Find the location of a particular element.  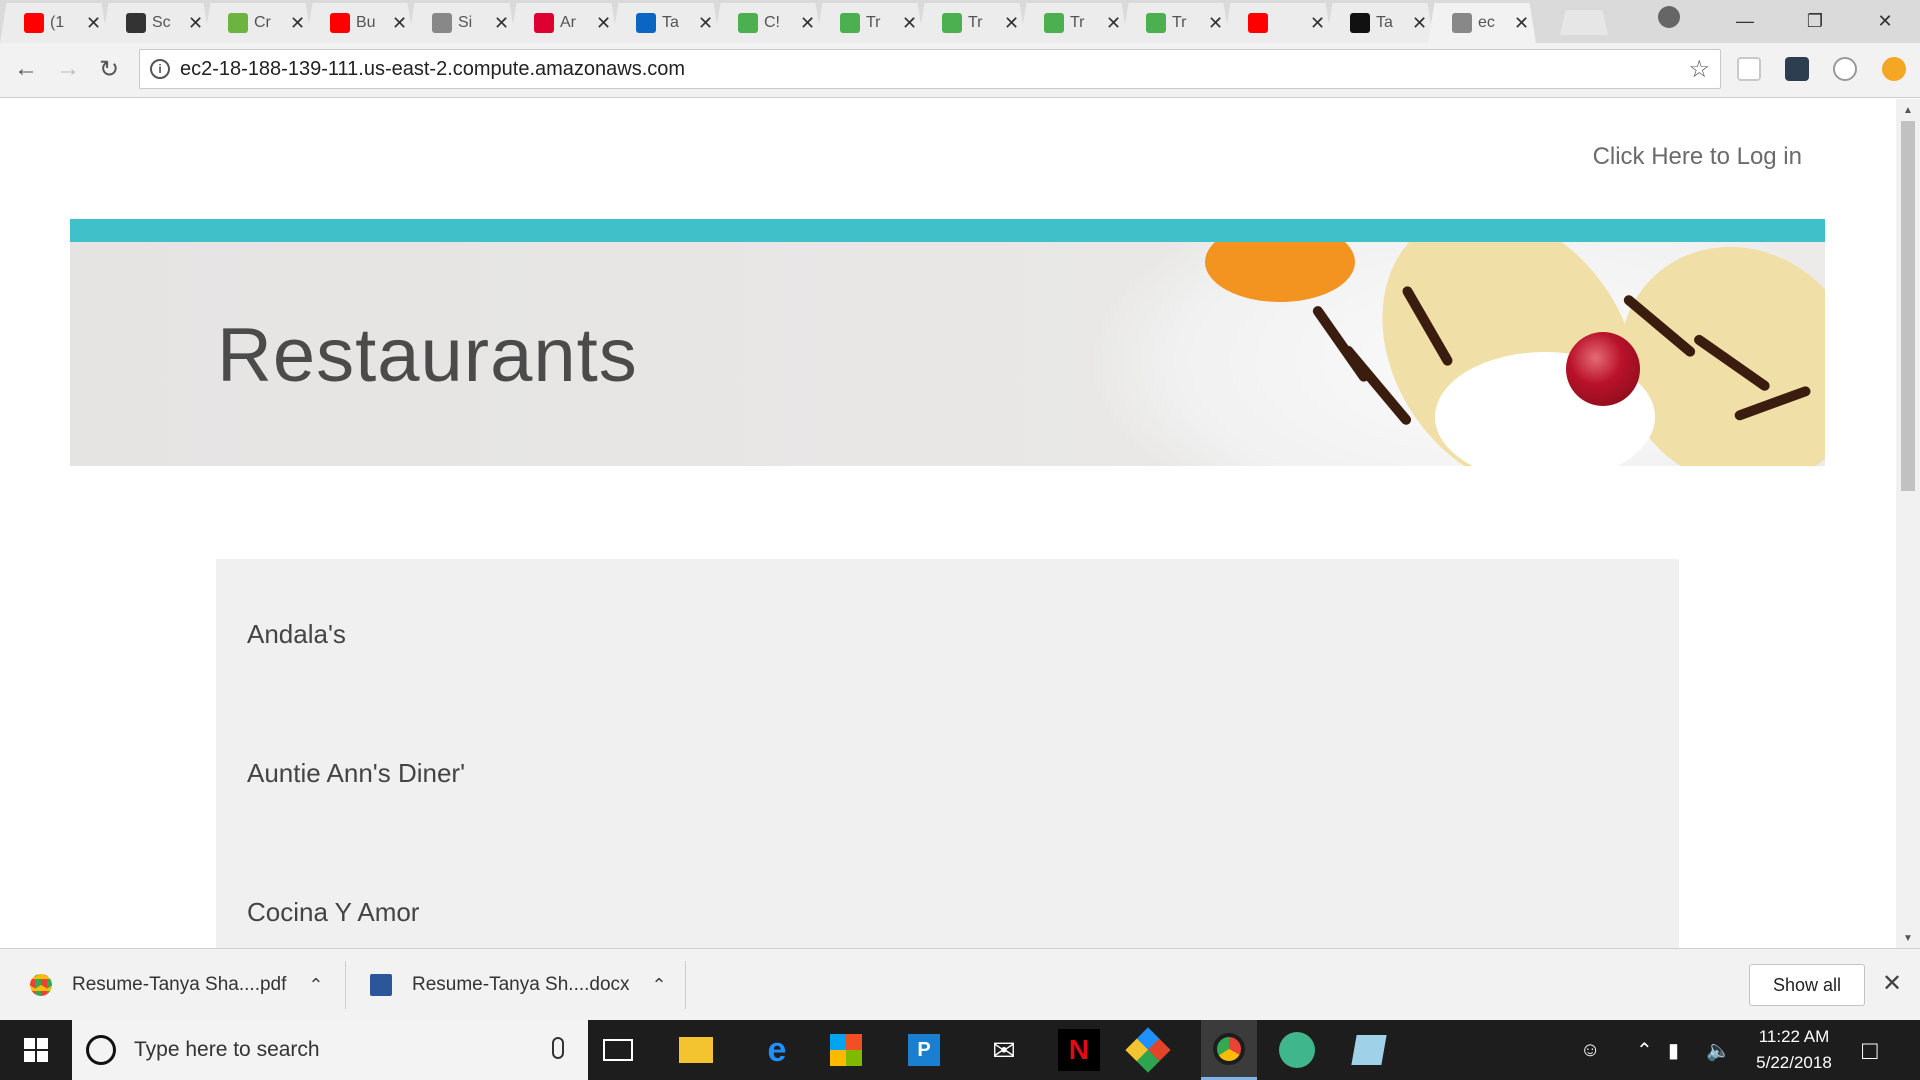

word-icon is located at coordinates (381, 985).